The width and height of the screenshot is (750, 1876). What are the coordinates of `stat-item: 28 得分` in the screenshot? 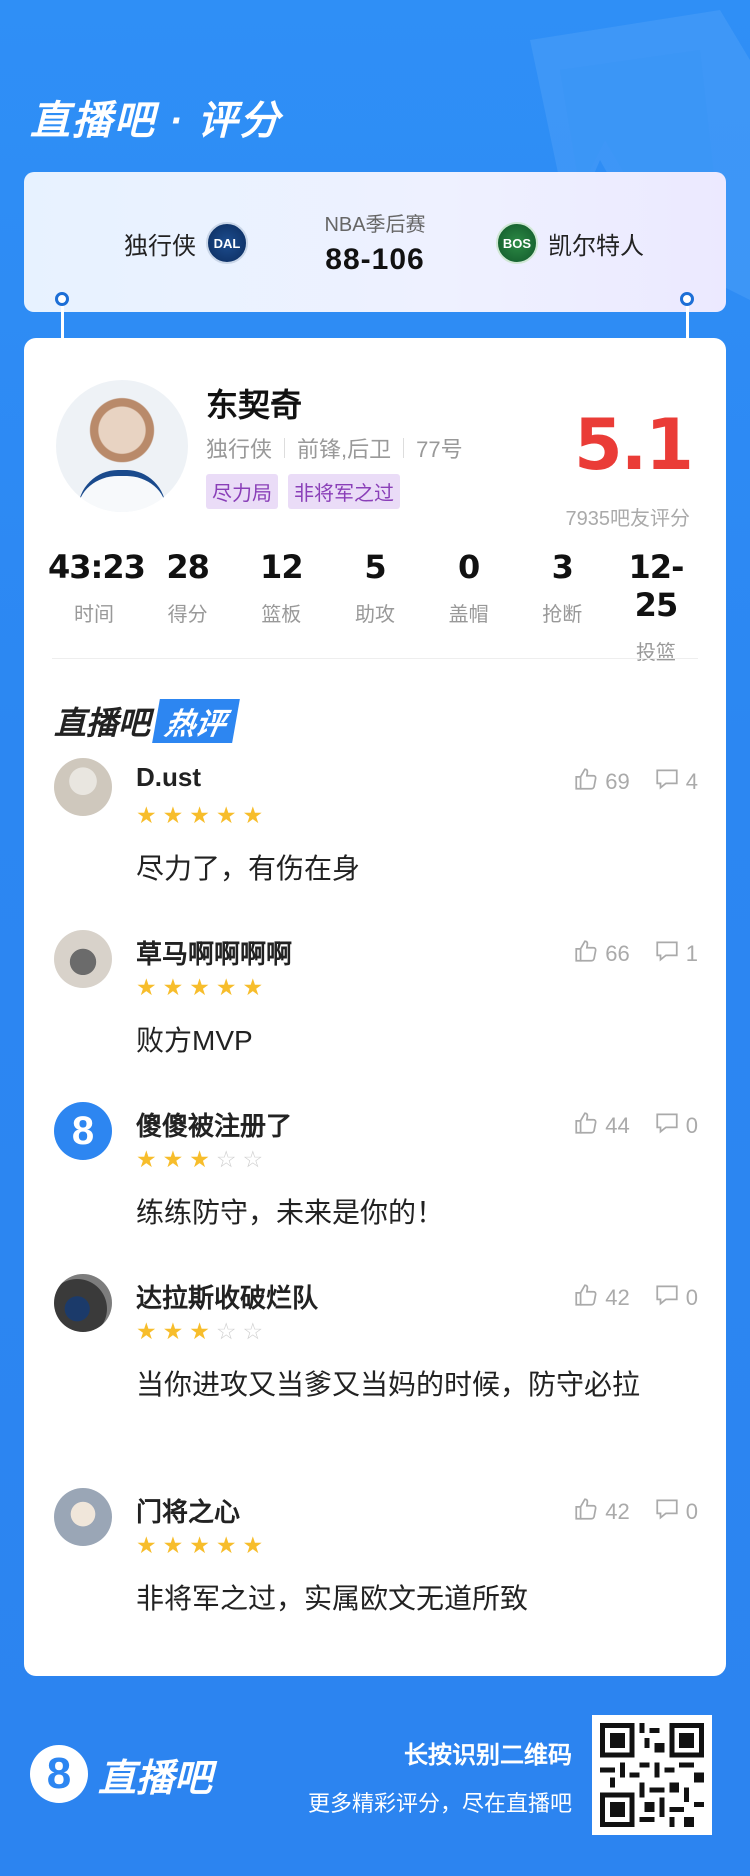 It's located at (188, 606).